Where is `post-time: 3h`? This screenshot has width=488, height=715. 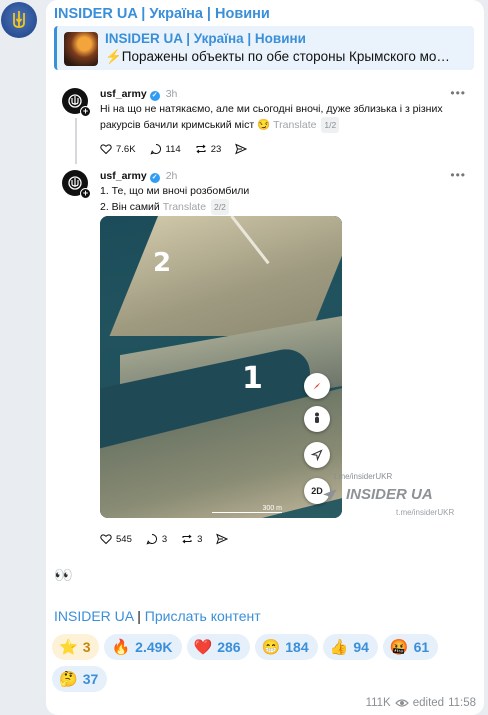 post-time: 3h is located at coordinates (171, 94).